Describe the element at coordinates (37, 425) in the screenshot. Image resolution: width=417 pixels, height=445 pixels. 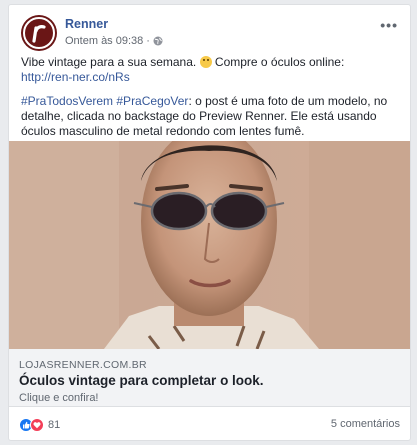
I see `love-reaction-icon` at that location.